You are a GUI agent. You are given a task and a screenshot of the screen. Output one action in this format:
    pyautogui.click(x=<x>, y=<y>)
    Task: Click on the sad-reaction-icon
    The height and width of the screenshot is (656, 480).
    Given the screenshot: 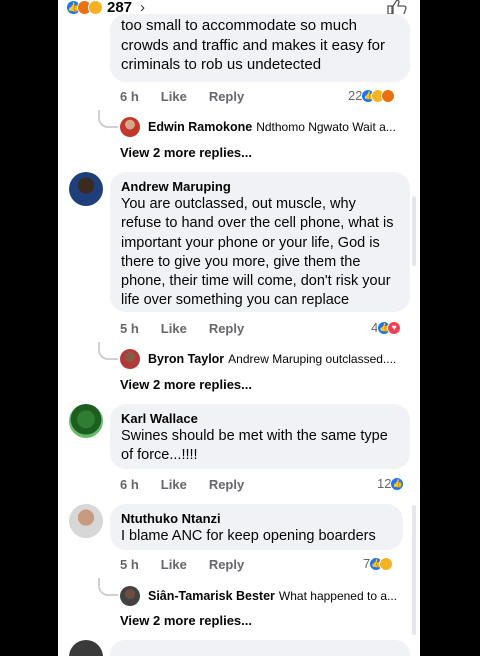 What is the action you would take?
    pyautogui.click(x=95, y=7)
    